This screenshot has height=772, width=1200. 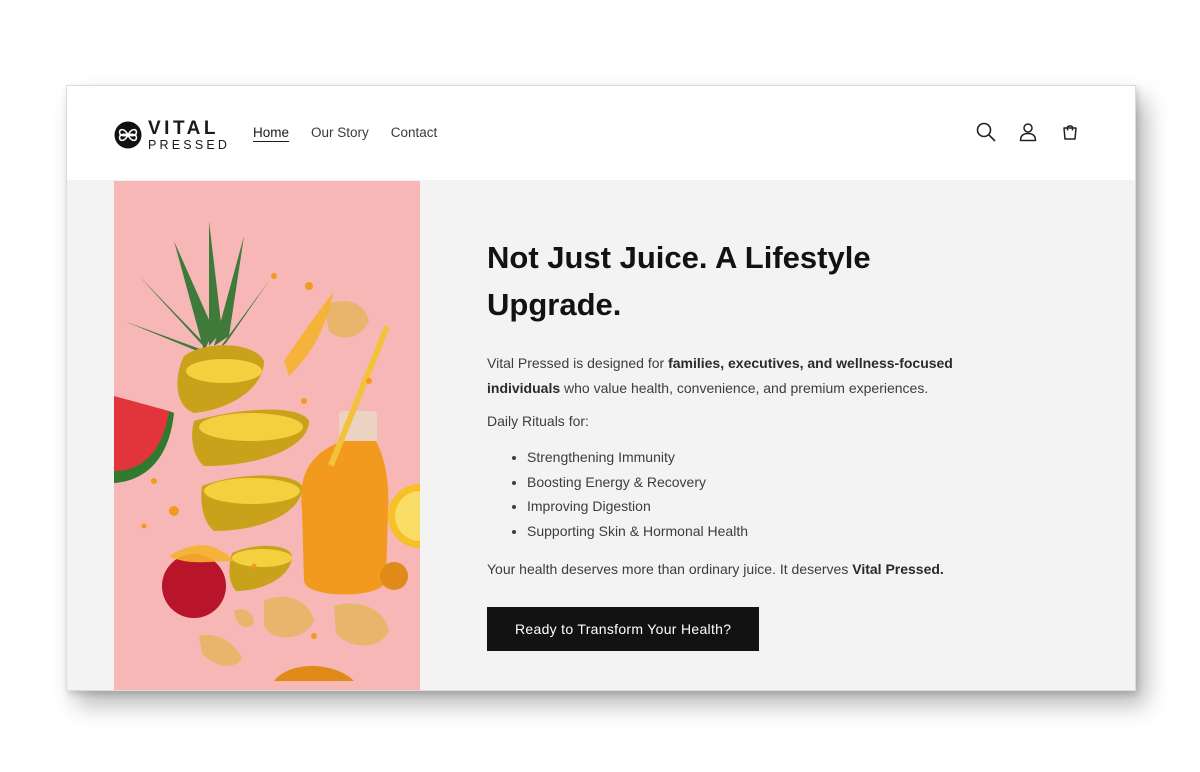 I want to click on brand-name-line1: VITAL, so click(x=183, y=128).